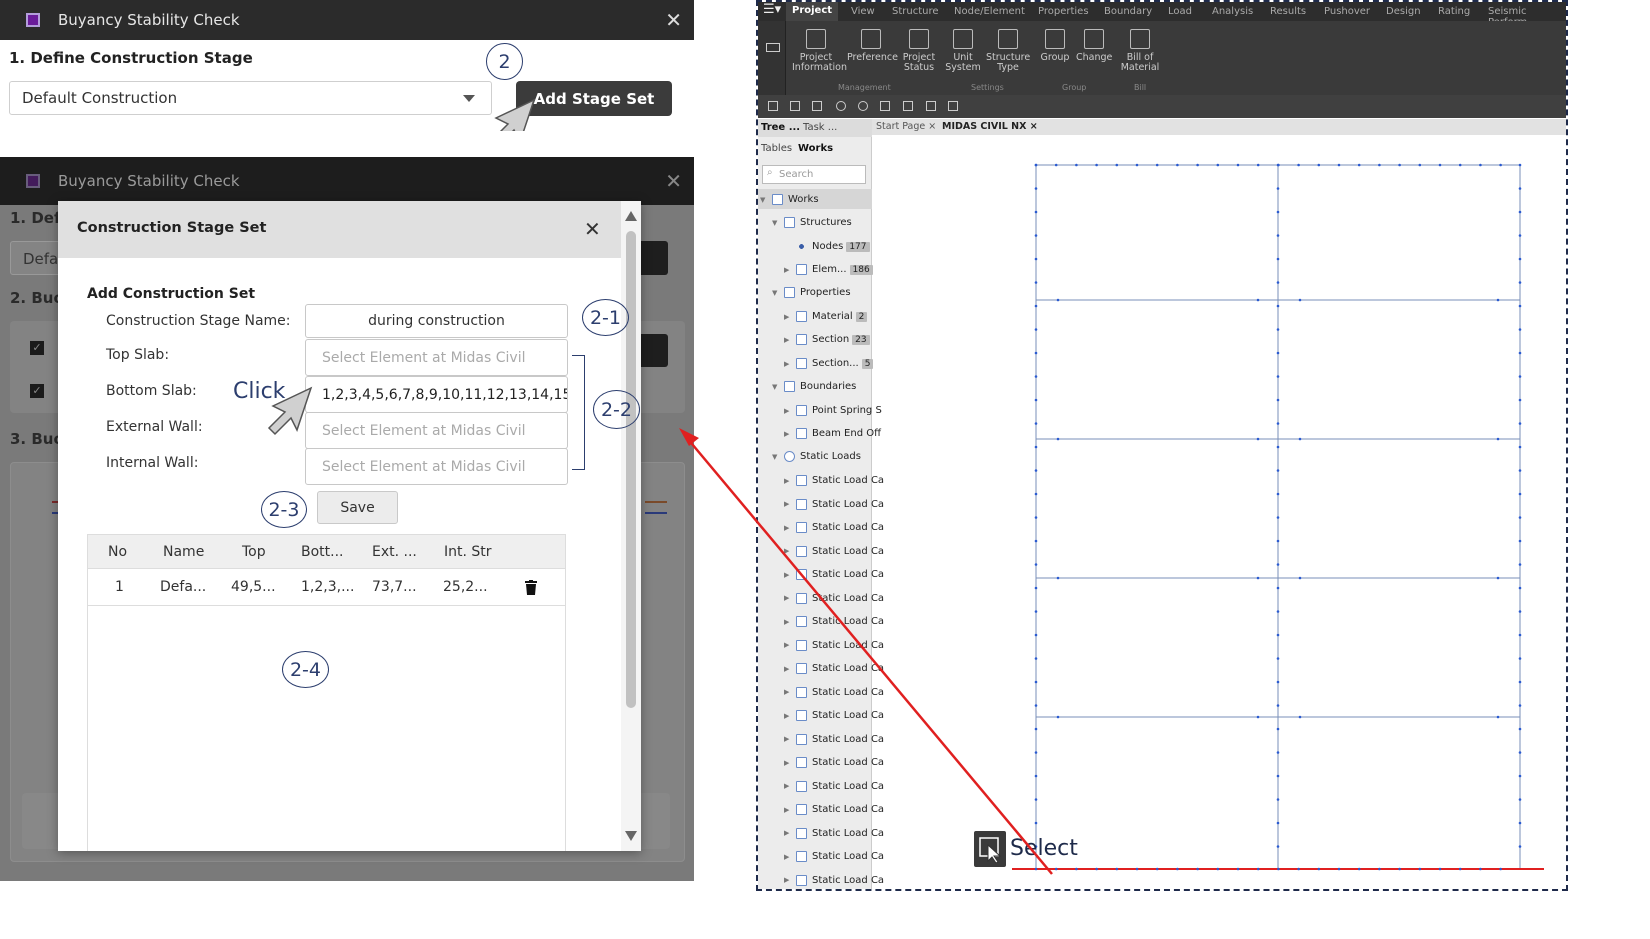  I want to click on hamburger-icon: ☰▾, so click(772, 9).